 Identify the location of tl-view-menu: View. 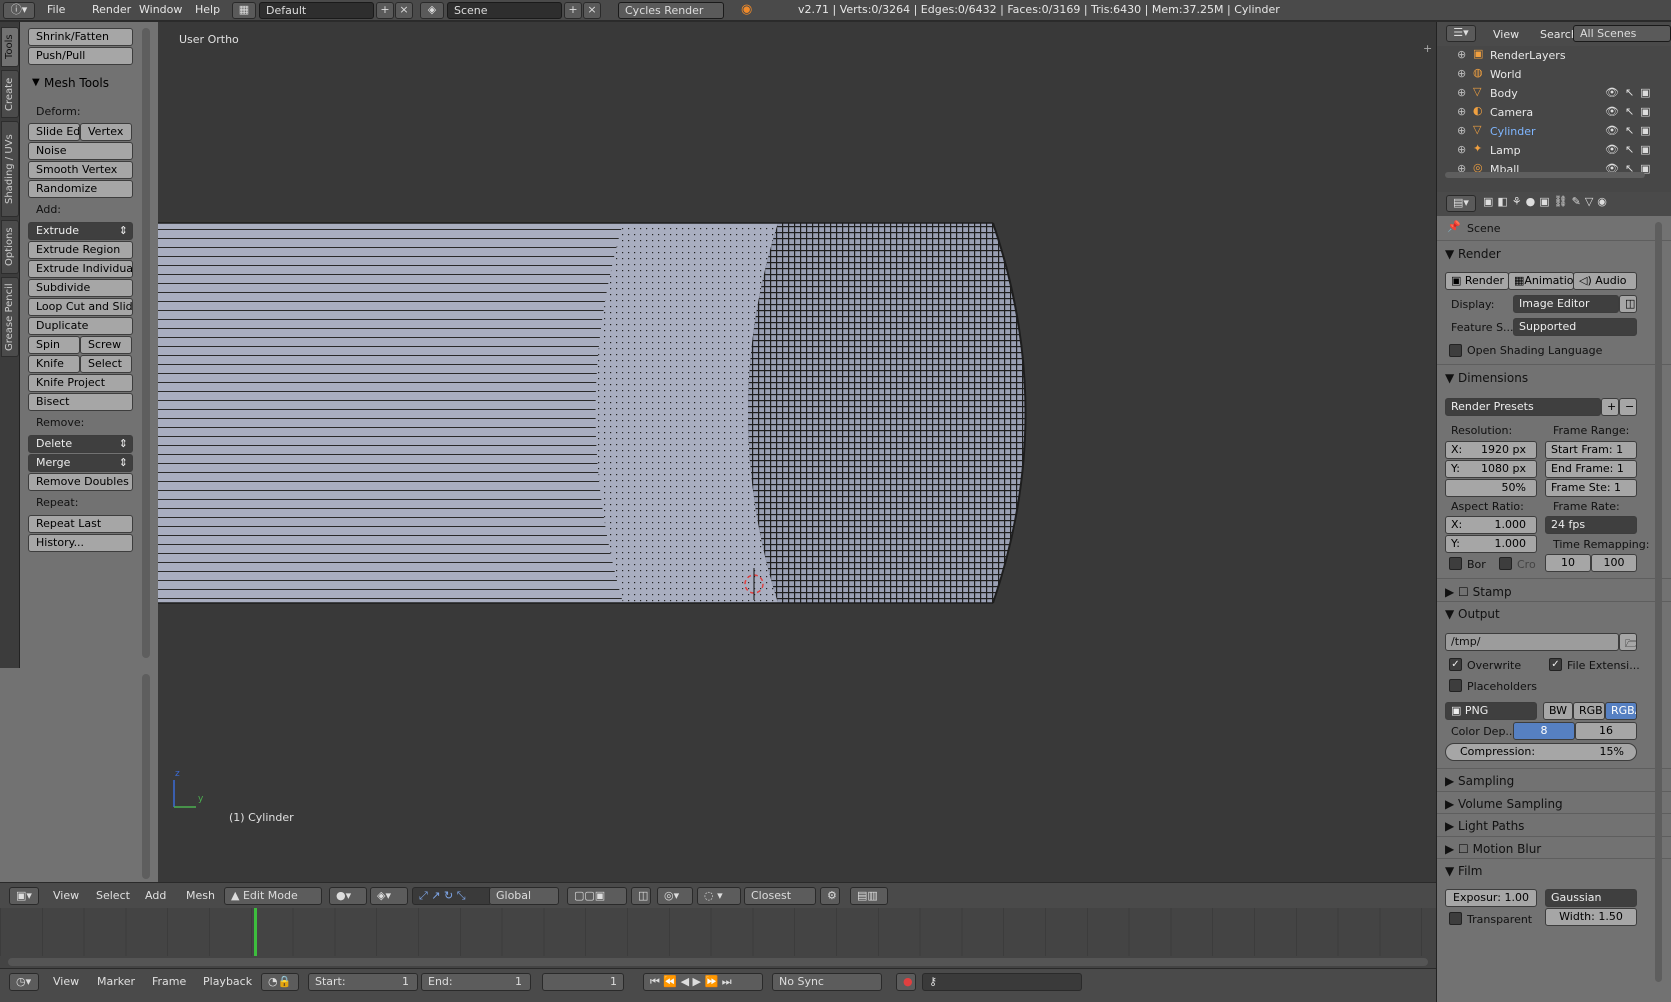
(66, 981).